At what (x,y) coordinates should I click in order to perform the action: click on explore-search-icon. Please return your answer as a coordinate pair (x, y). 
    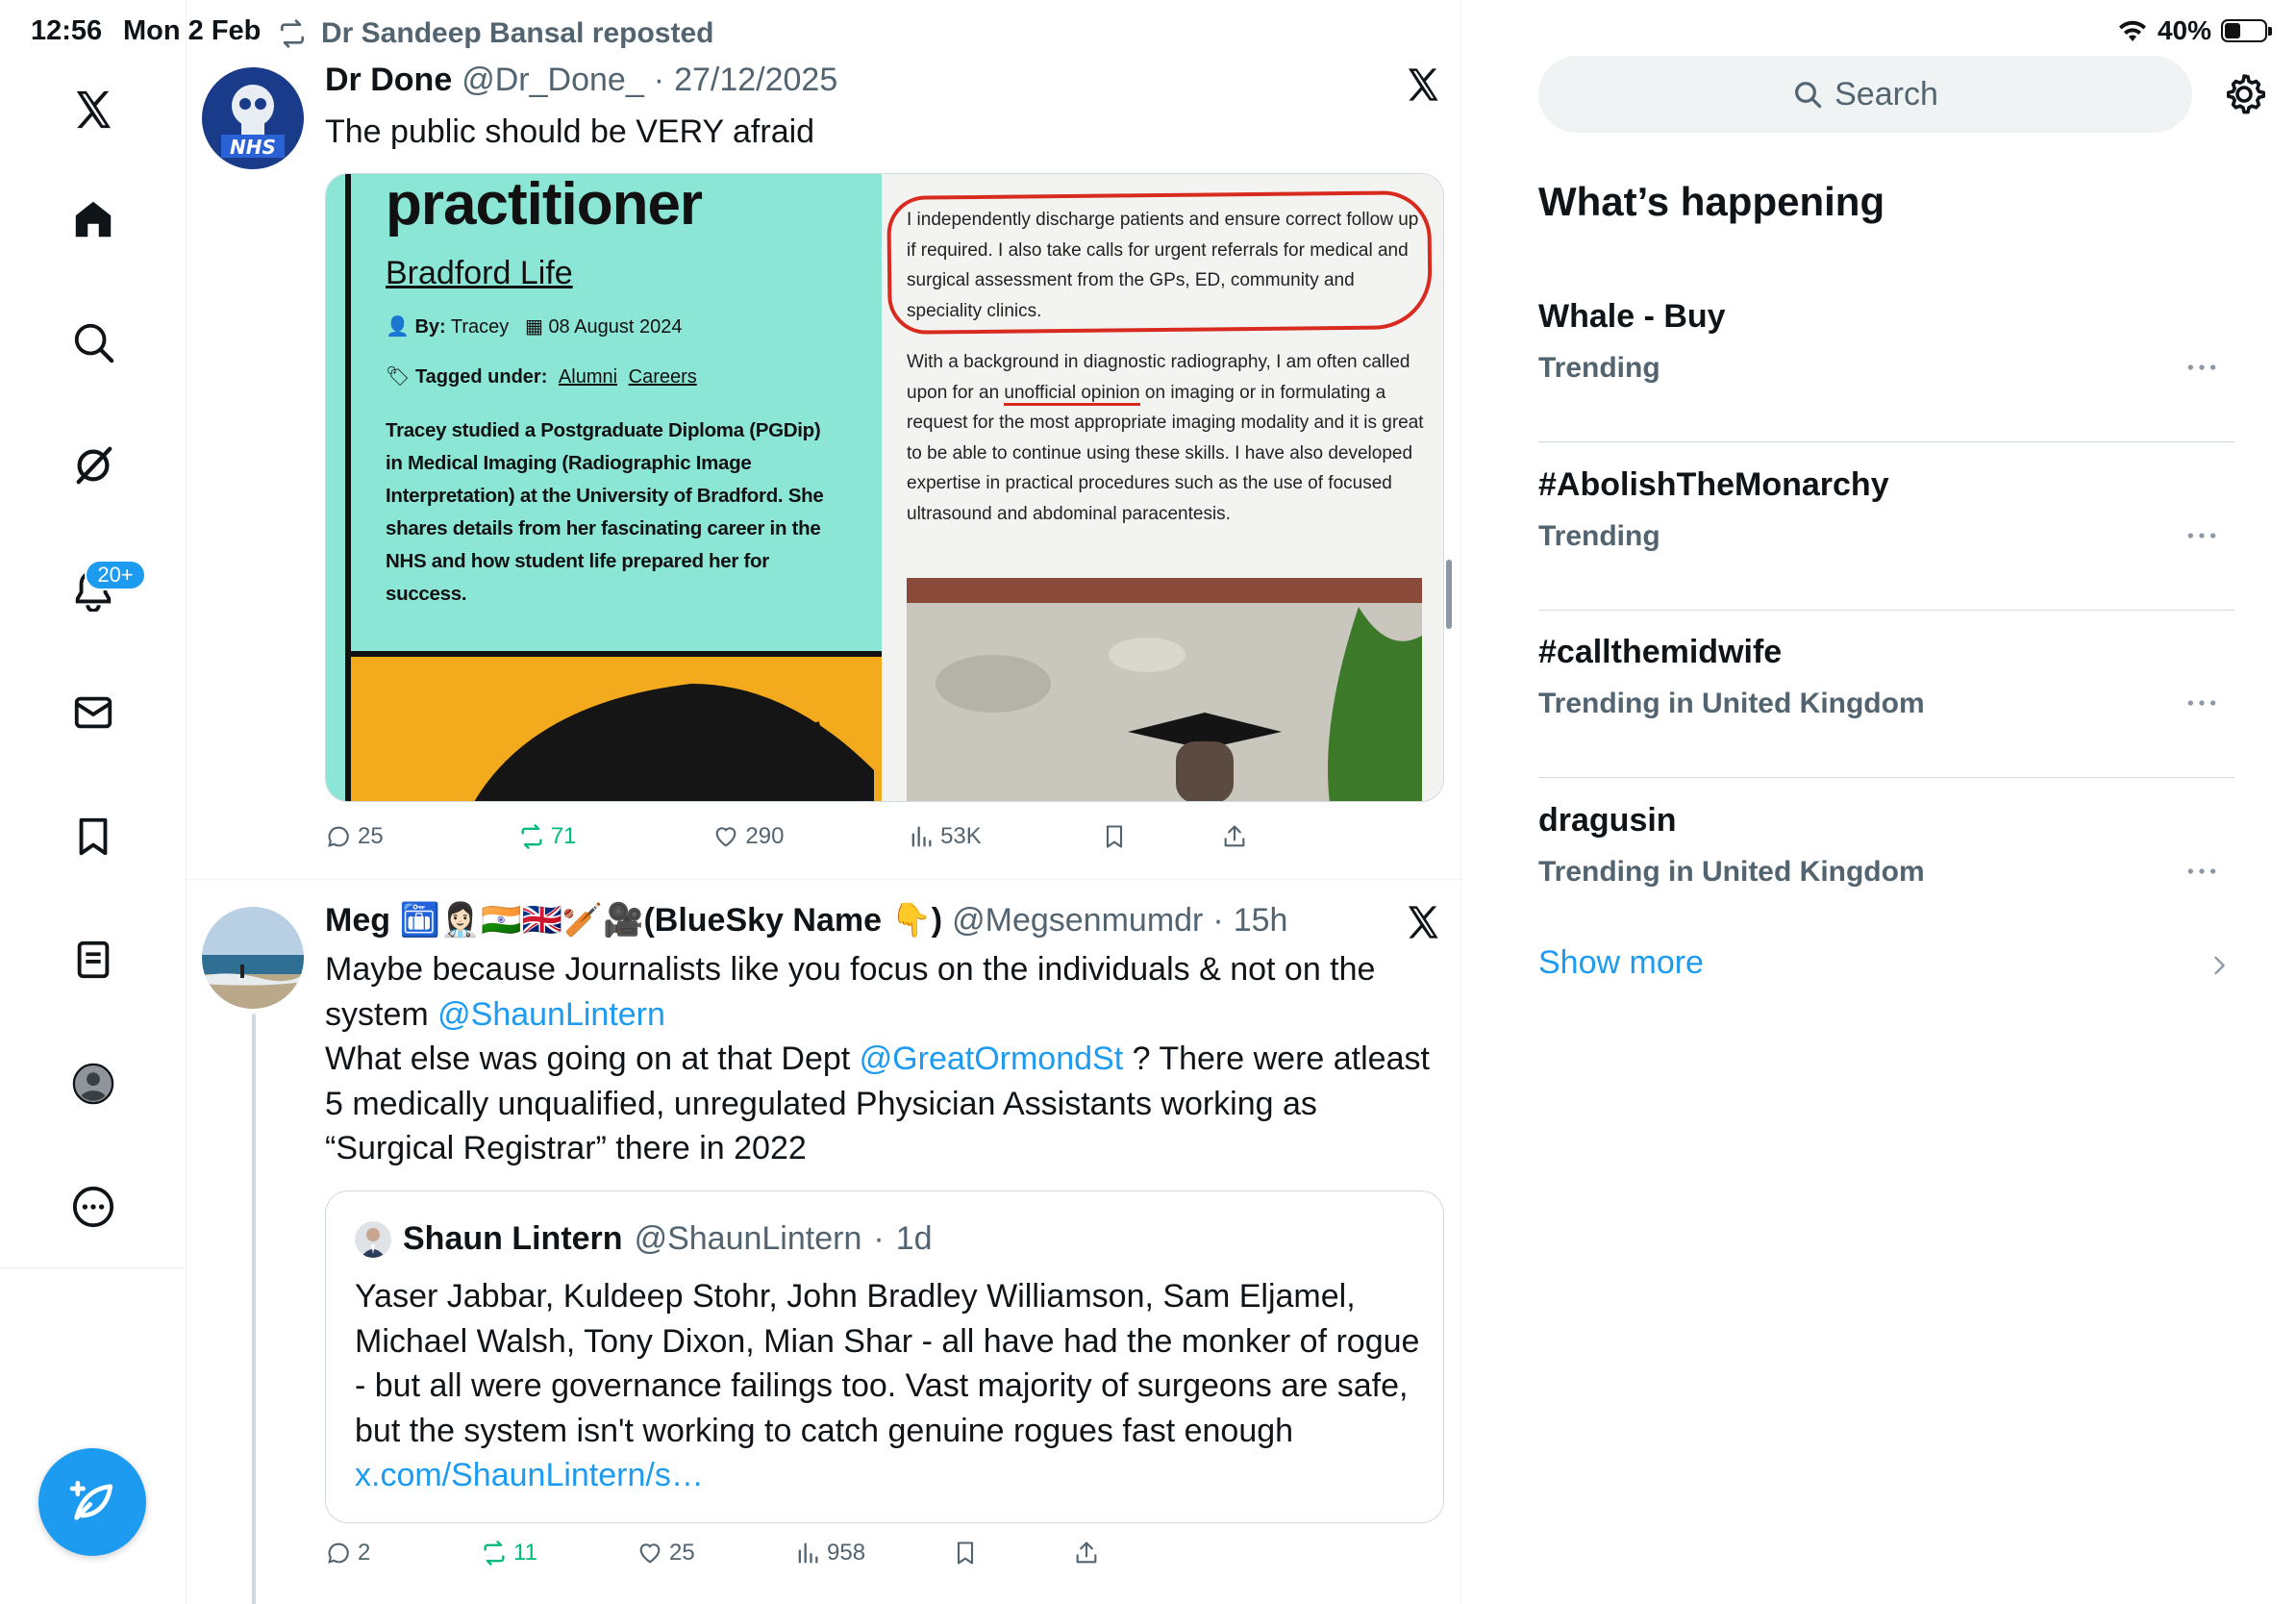
    Looking at the image, I should click on (93, 342).